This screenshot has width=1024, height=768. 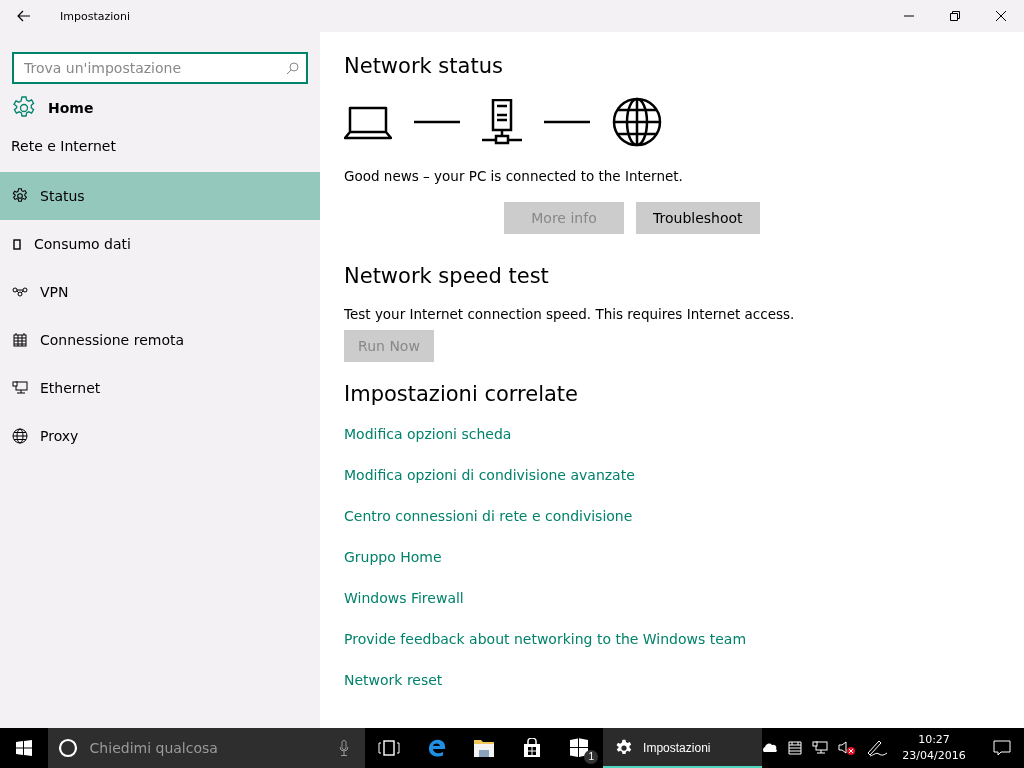 What do you see at coordinates (160, 244) in the screenshot?
I see `sidebar-item: Consumo dati` at bounding box center [160, 244].